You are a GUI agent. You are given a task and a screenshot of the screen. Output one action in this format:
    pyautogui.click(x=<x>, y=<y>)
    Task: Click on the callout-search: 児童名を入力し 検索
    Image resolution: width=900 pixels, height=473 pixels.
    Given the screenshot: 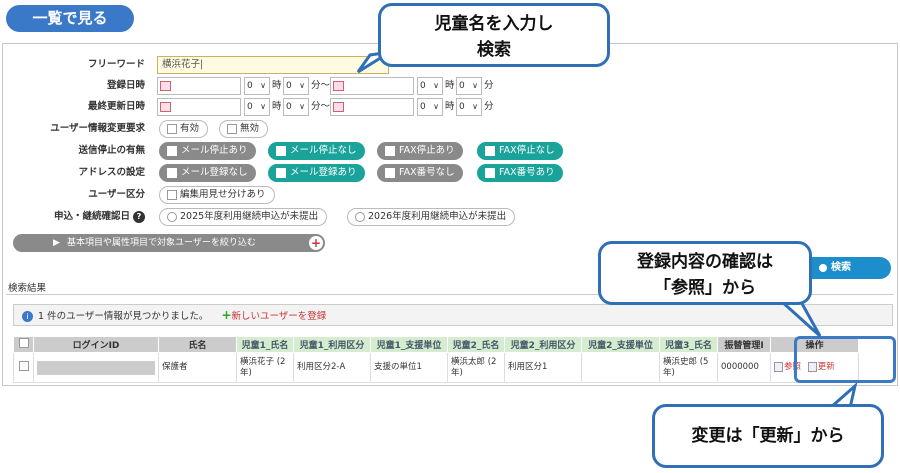 What is the action you would take?
    pyautogui.click(x=494, y=35)
    